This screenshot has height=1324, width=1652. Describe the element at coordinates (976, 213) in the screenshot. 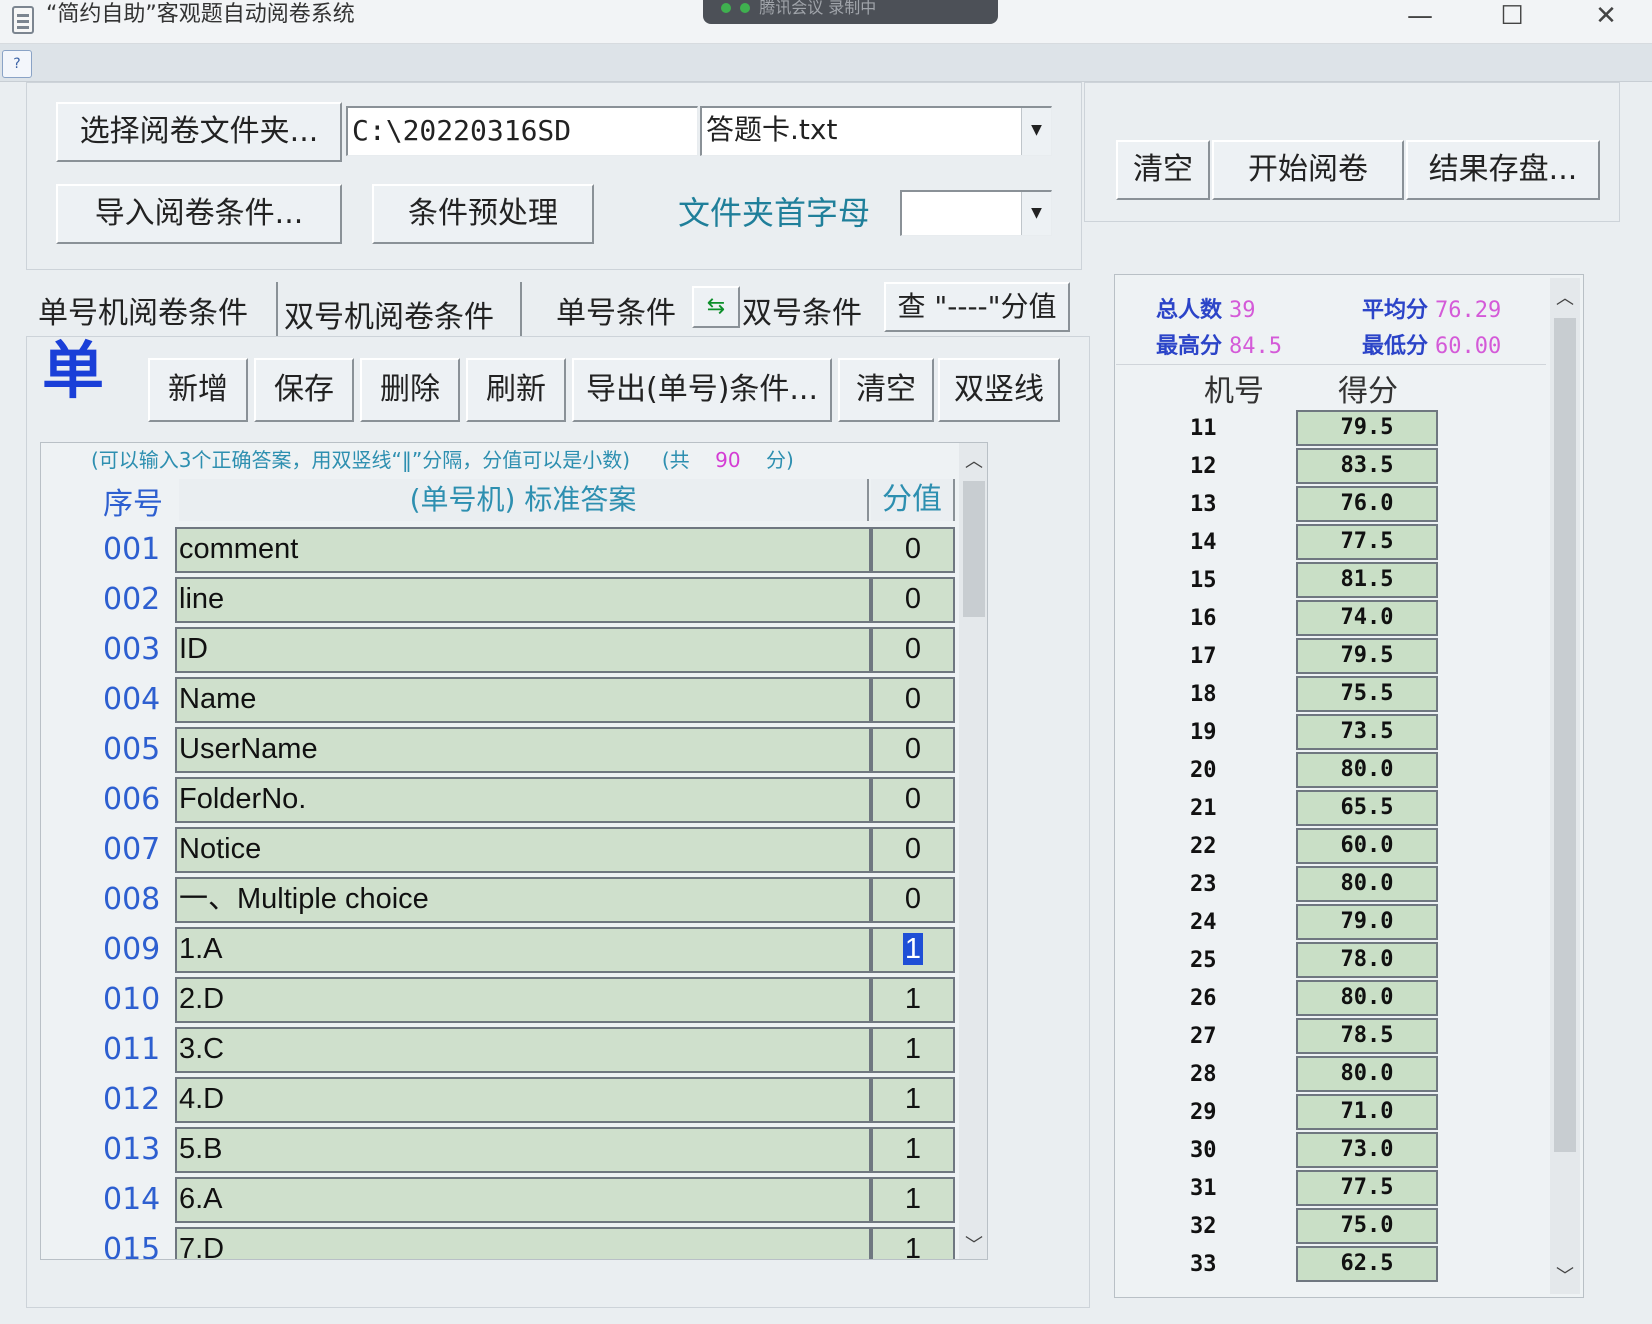

I see `folder-initial-select: ▼` at that location.